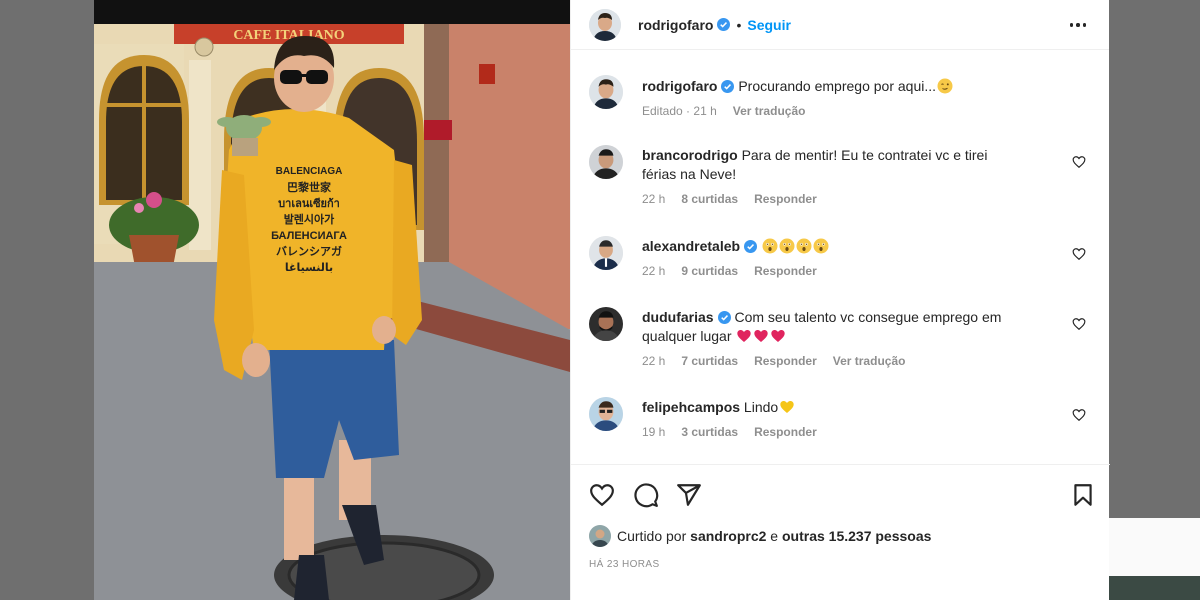  Describe the element at coordinates (309, 219) in the screenshot. I see `hoodie-text-line: 발렌시아가` at that location.